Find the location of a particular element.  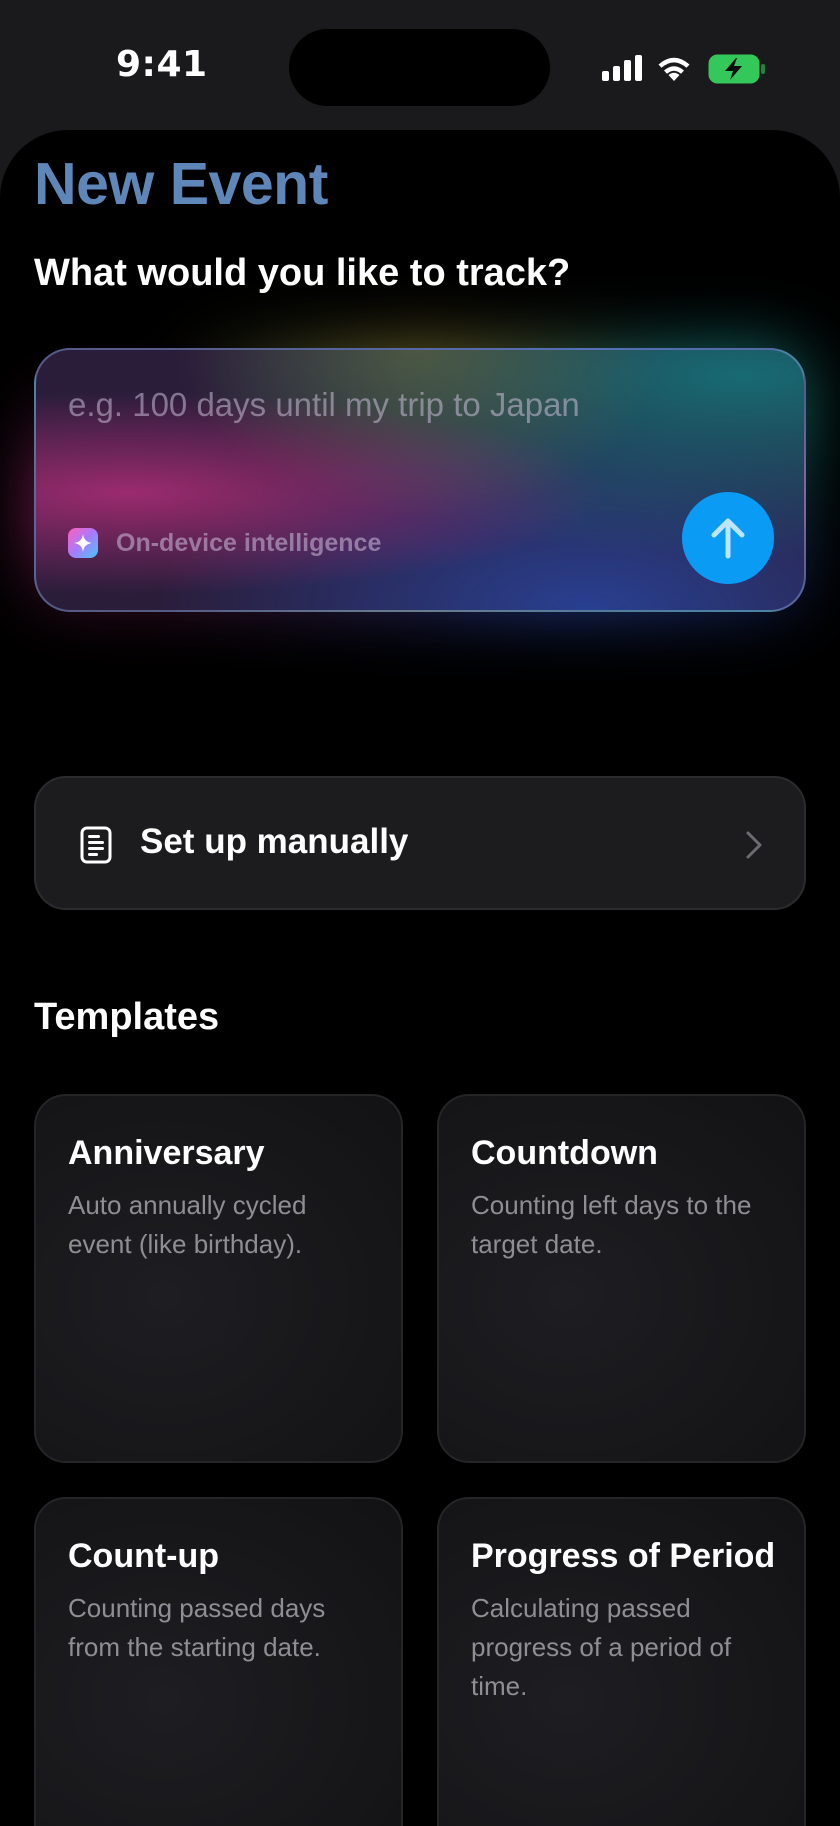

signal-icon is located at coordinates (622, 68).